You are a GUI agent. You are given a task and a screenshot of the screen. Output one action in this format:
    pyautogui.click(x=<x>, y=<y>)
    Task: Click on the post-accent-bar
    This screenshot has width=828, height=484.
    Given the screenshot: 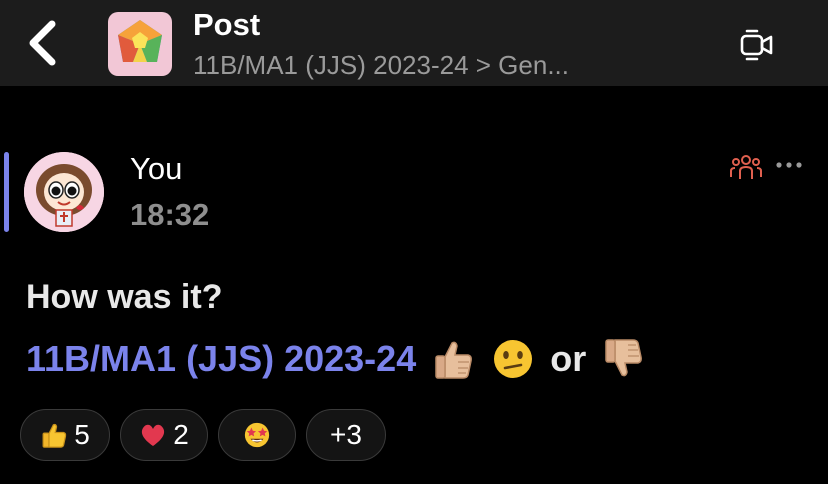 What is the action you would take?
    pyautogui.click(x=6, y=192)
    